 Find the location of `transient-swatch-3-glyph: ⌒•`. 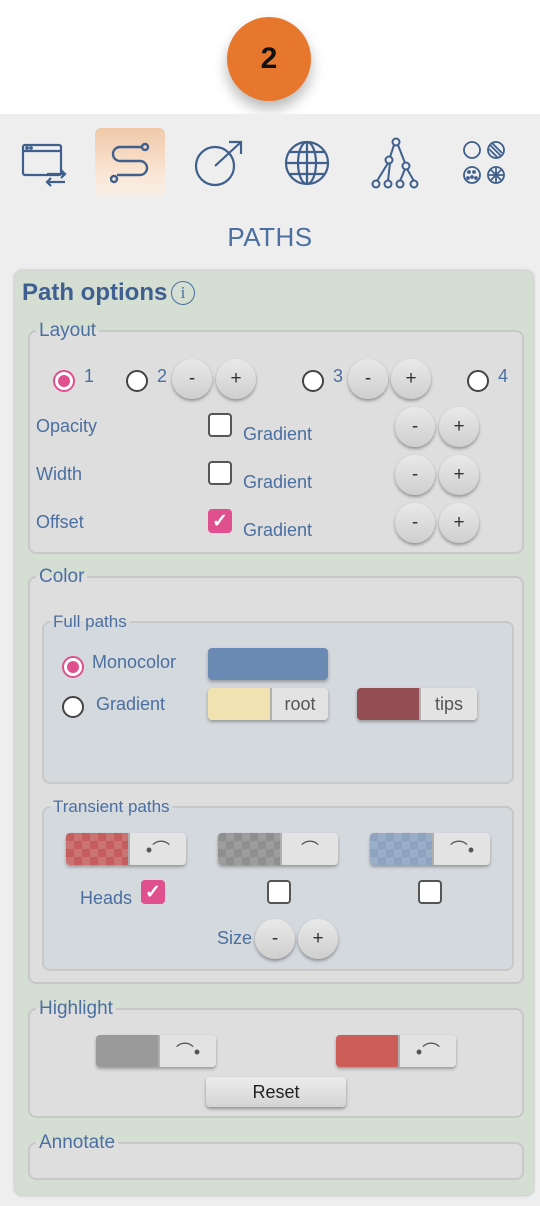

transient-swatch-3-glyph: ⌒• is located at coordinates (461, 849).